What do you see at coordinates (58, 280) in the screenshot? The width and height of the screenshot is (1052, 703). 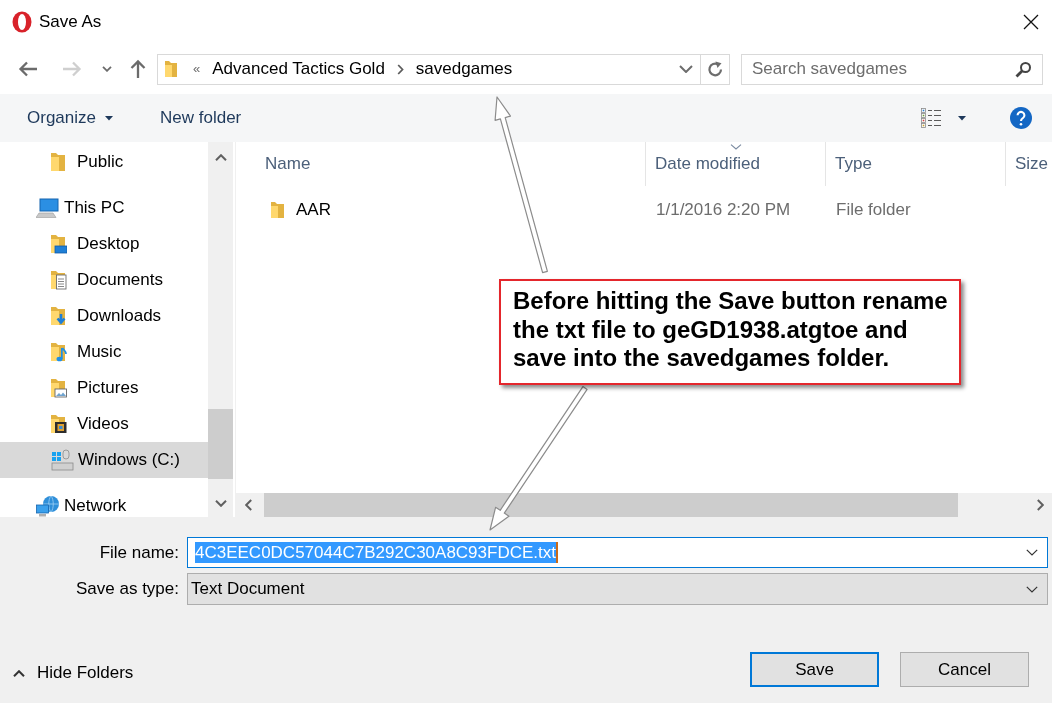 I see `documents-folder-icon` at bounding box center [58, 280].